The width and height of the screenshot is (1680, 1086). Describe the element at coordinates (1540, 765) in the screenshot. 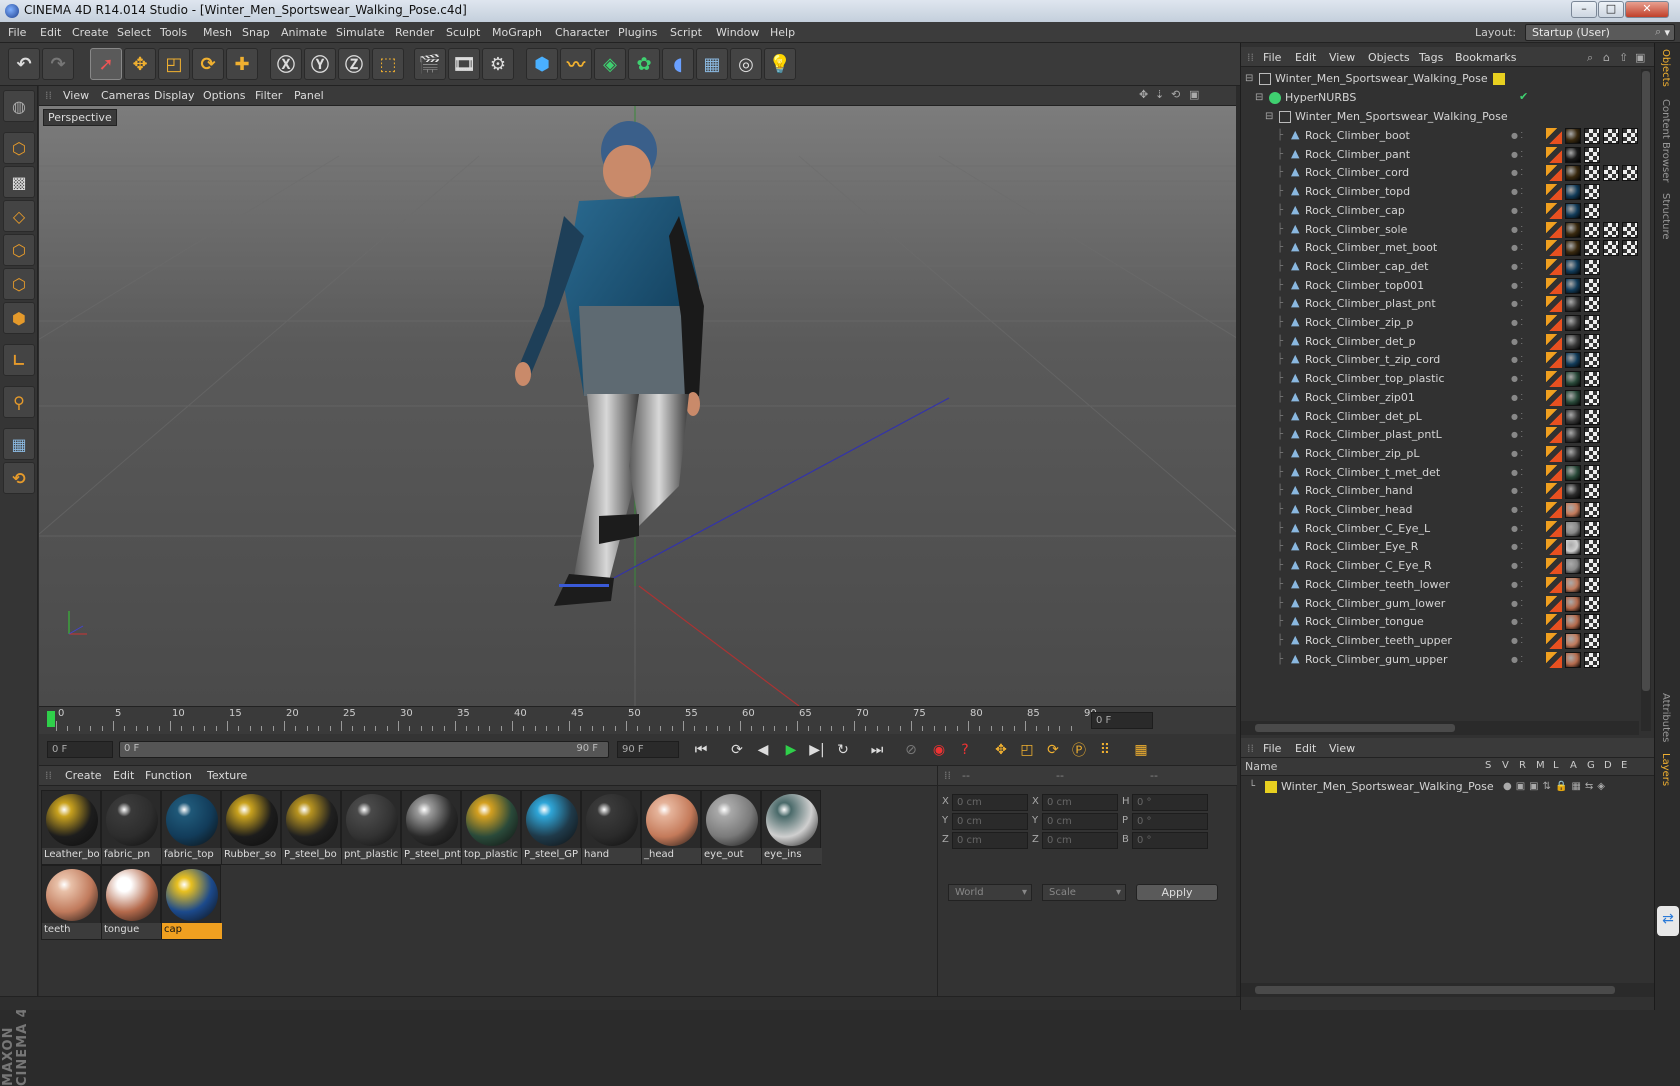

I see `layer-column-header: M` at that location.